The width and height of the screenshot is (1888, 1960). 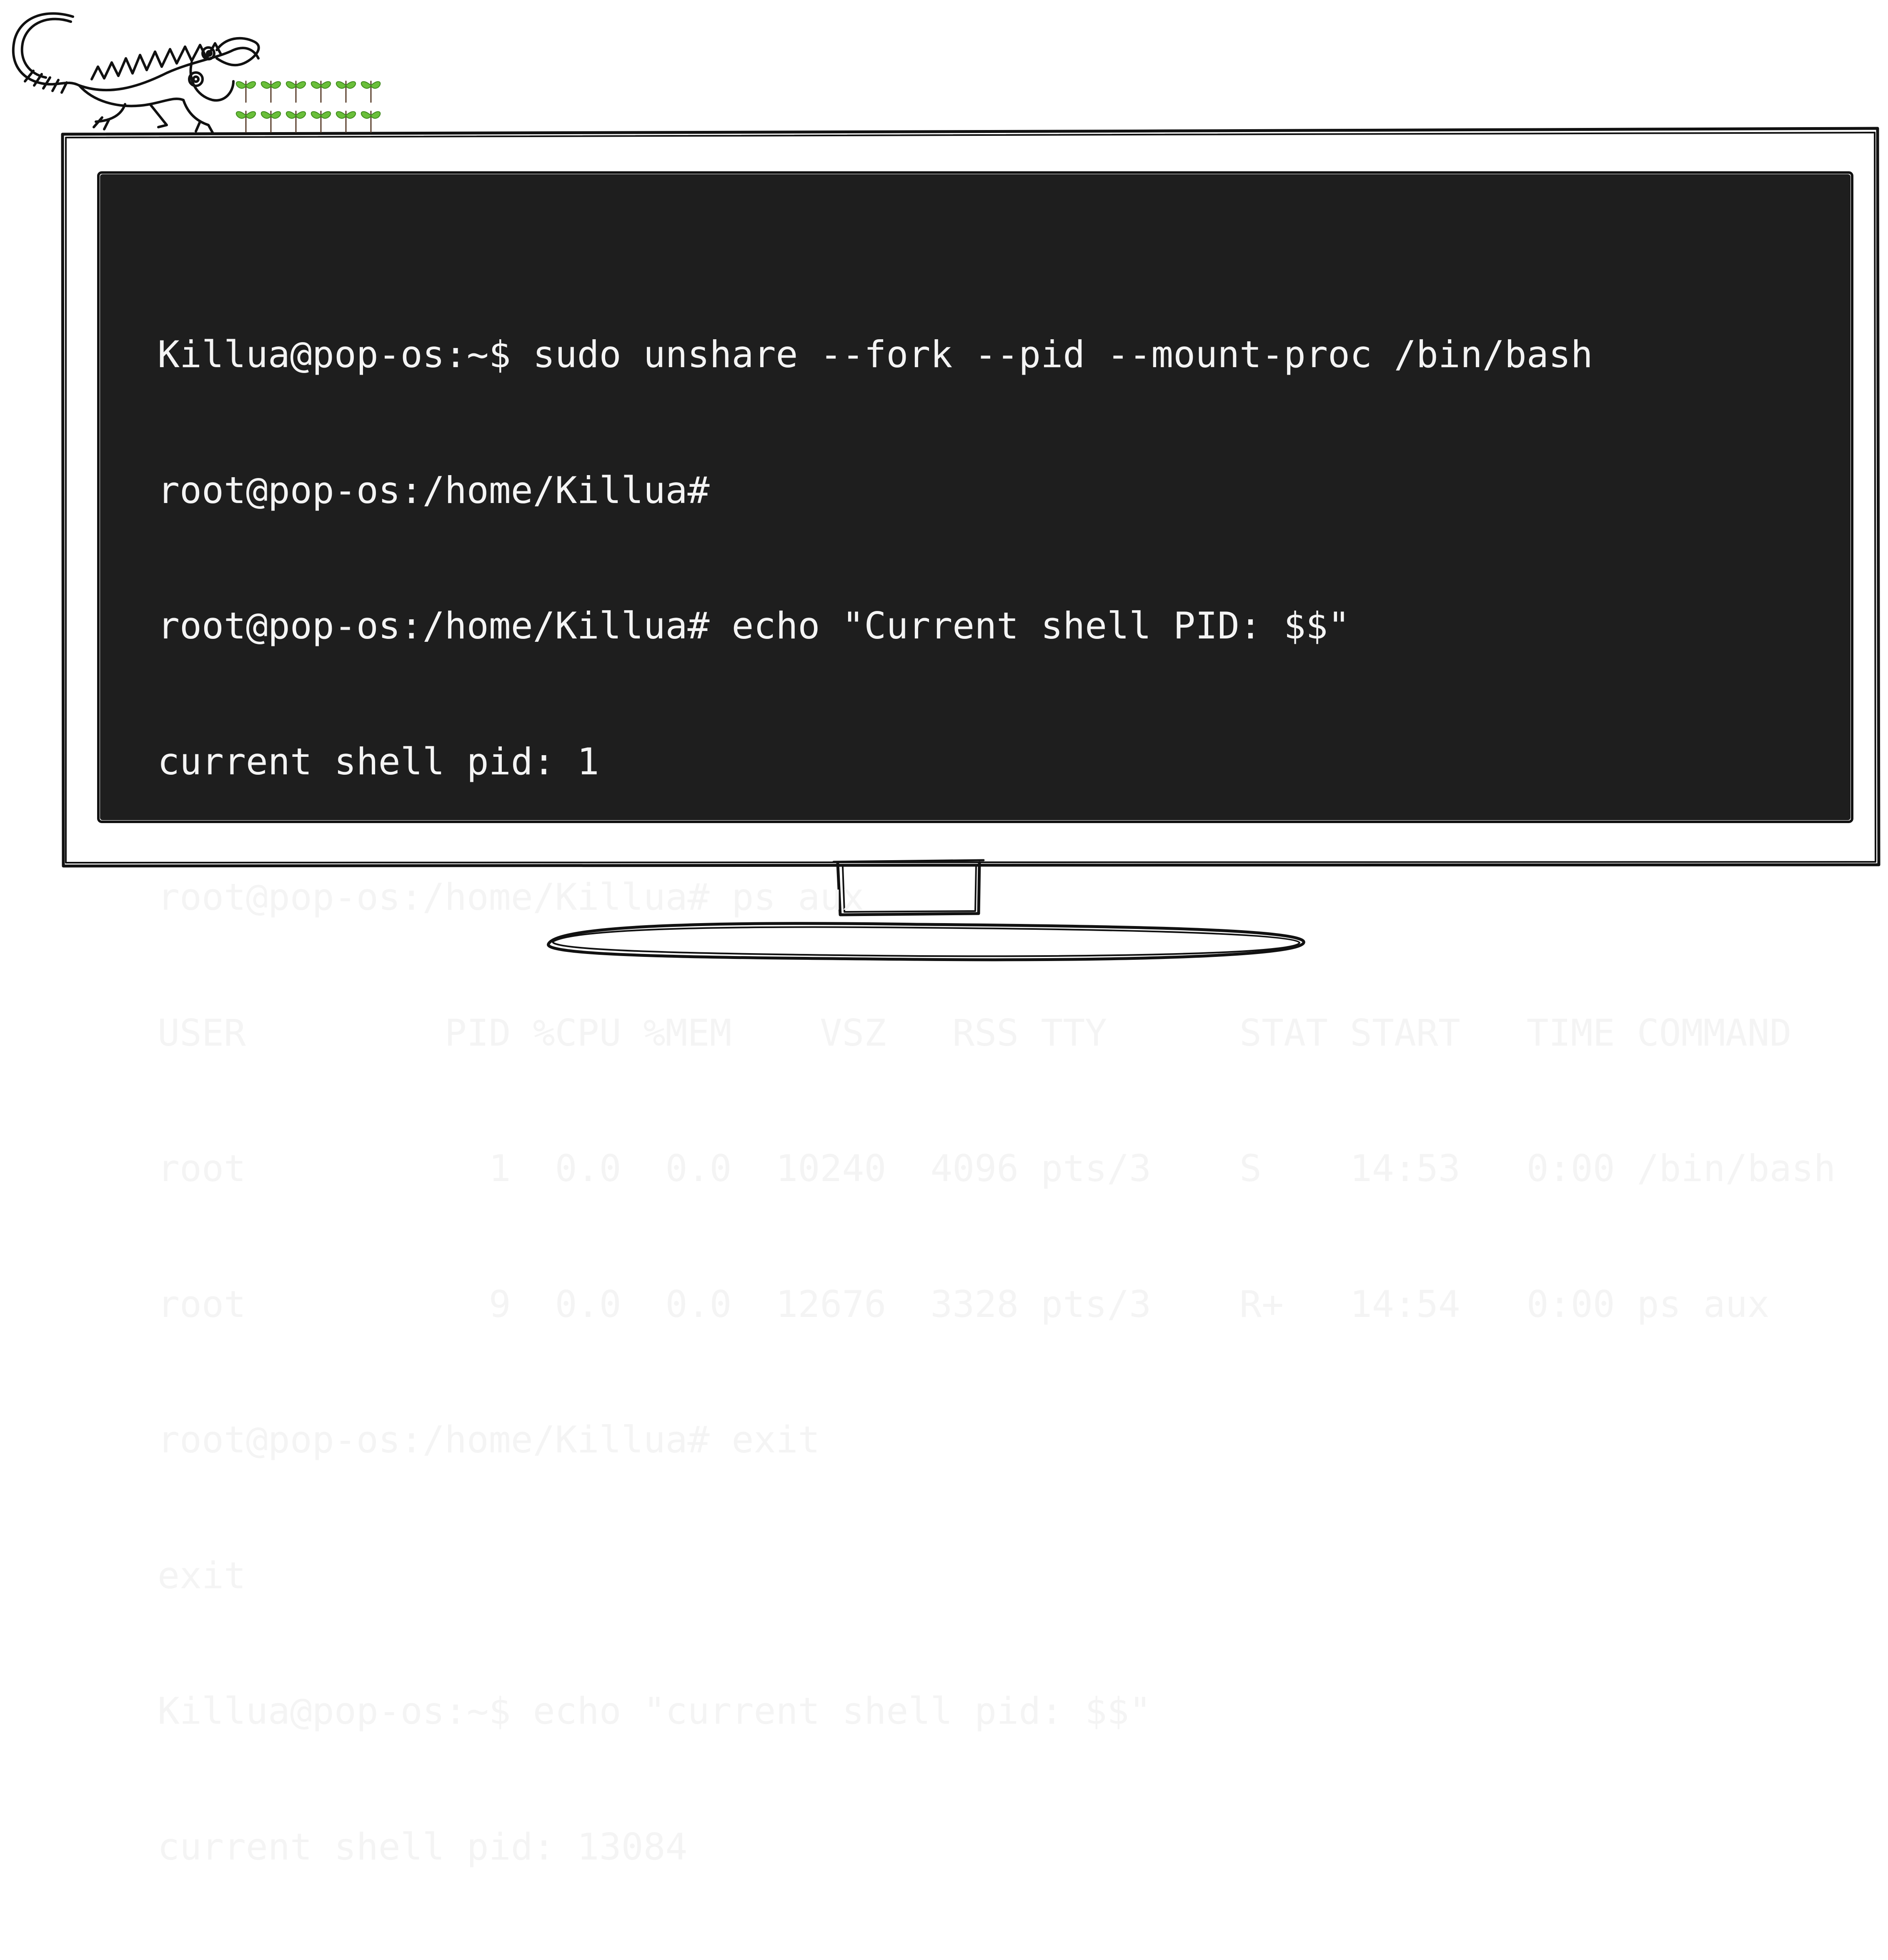 I want to click on terminal-line: root@pop-os:/home/Killua#, so click(x=434, y=490).